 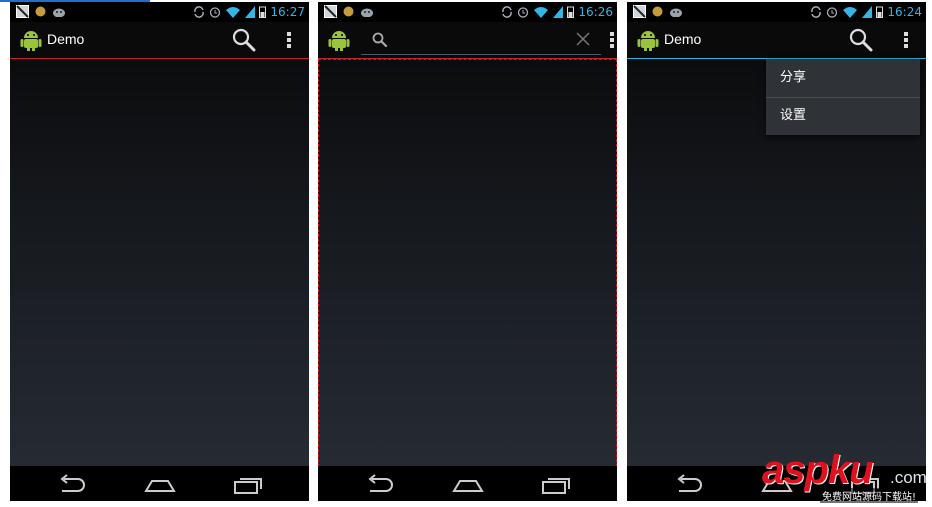 What do you see at coordinates (904, 12) in the screenshot?
I see `status-time: 16:24` at bounding box center [904, 12].